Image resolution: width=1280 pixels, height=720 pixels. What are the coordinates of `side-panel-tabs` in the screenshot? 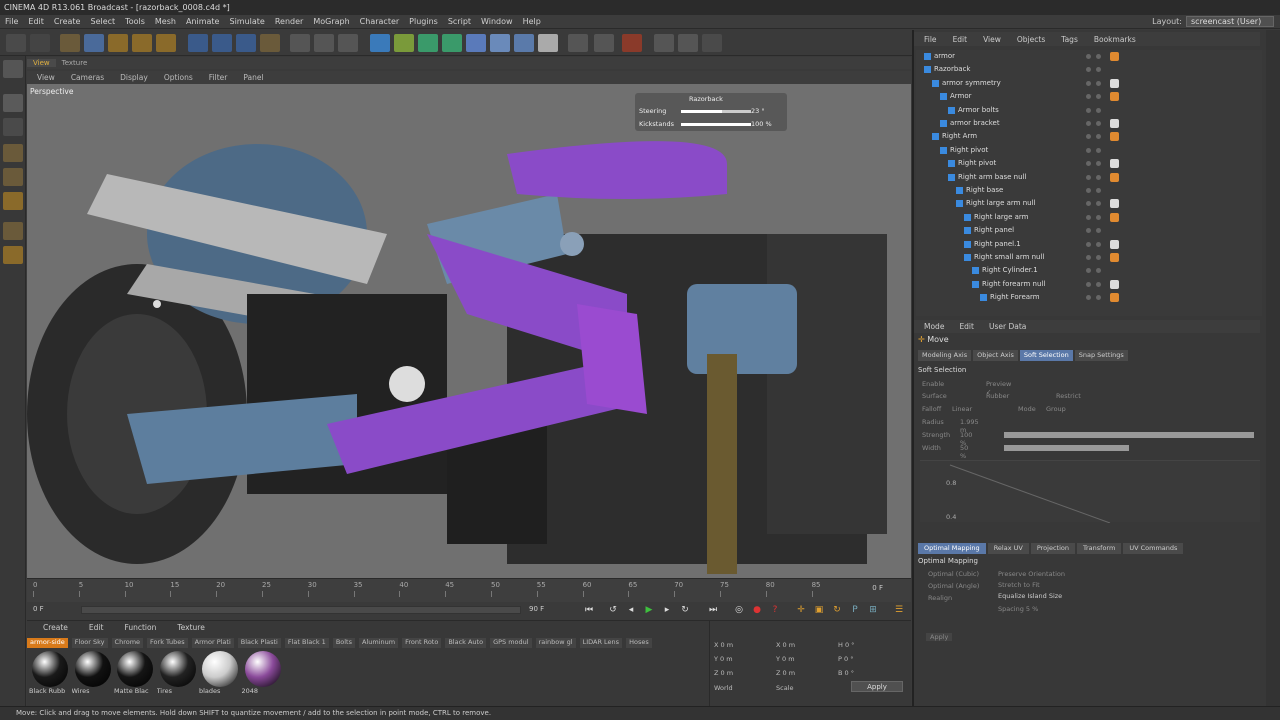 It's located at (1273, 368).